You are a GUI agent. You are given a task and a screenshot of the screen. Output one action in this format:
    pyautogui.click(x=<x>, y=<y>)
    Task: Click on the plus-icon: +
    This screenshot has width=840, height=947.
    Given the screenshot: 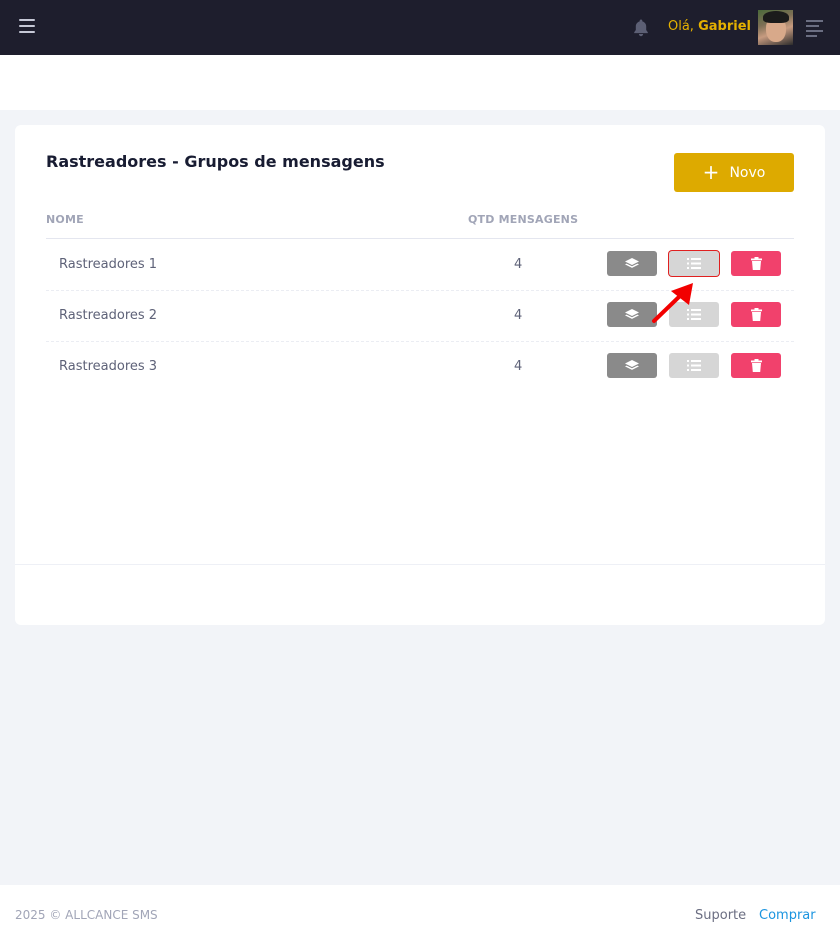 What is the action you would take?
    pyautogui.click(x=711, y=171)
    